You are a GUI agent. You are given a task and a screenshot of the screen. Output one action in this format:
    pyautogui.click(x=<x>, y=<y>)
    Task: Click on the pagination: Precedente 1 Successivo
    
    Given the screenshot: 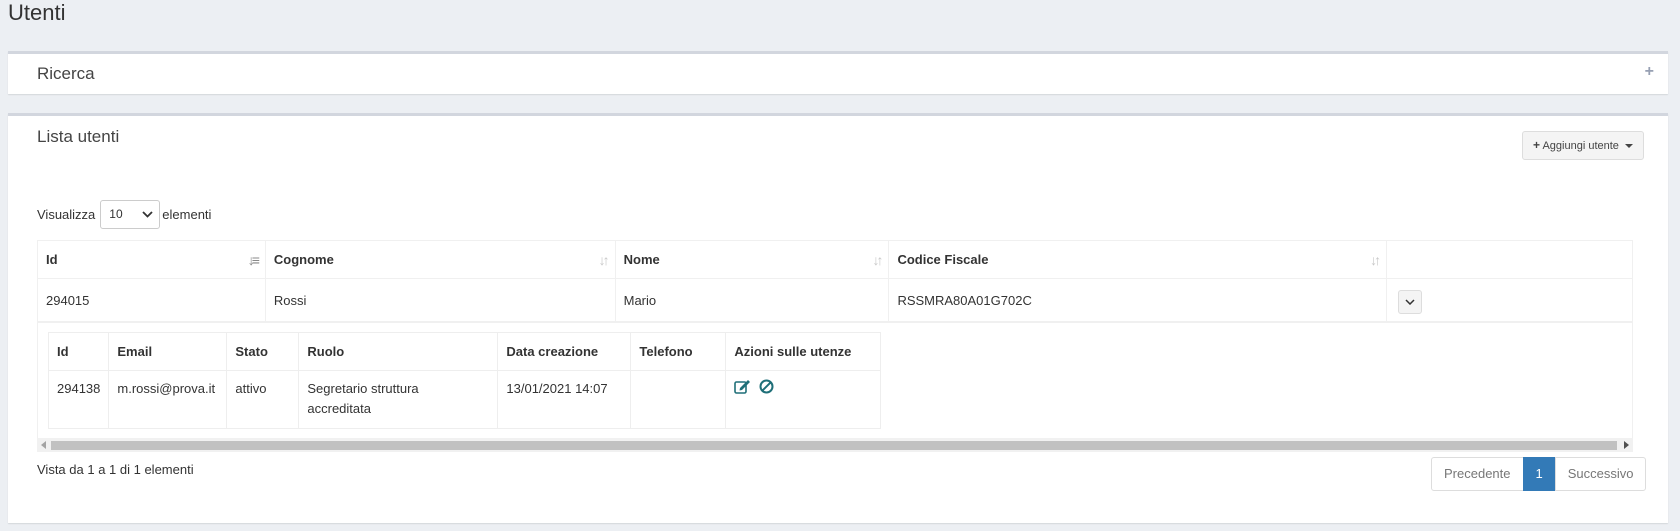 What is the action you would take?
    pyautogui.click(x=1539, y=474)
    